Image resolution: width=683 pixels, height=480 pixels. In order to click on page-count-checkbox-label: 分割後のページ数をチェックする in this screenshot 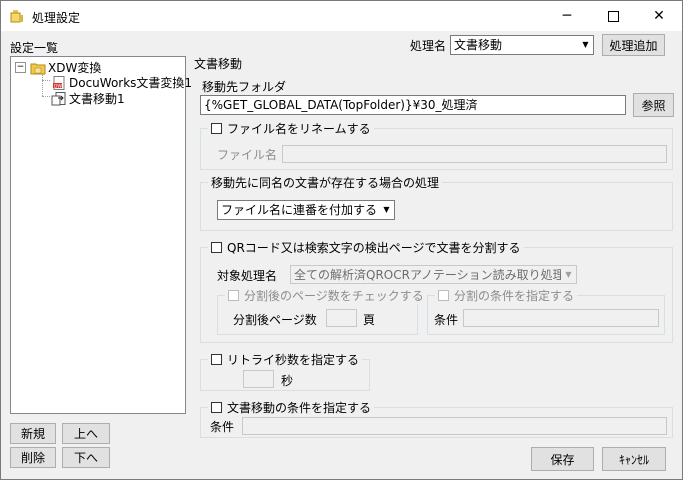, I will do `click(334, 296)`.